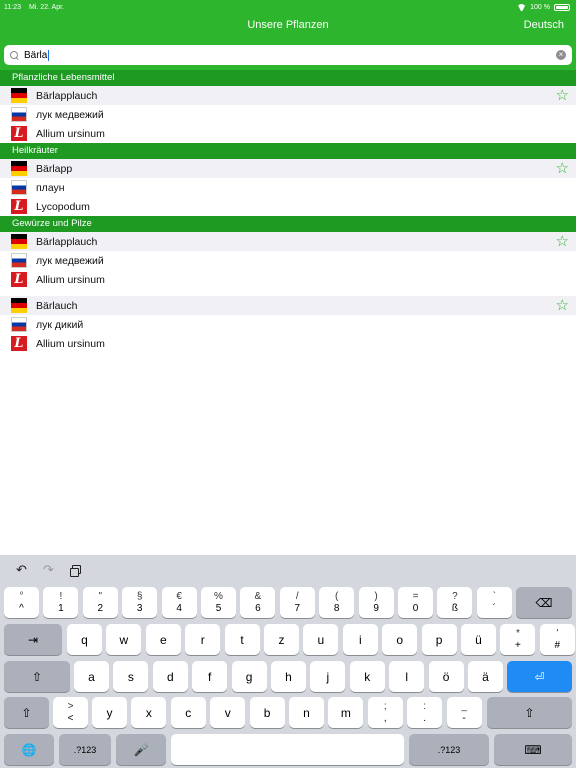  I want to click on key-letter: h, so click(288, 676).